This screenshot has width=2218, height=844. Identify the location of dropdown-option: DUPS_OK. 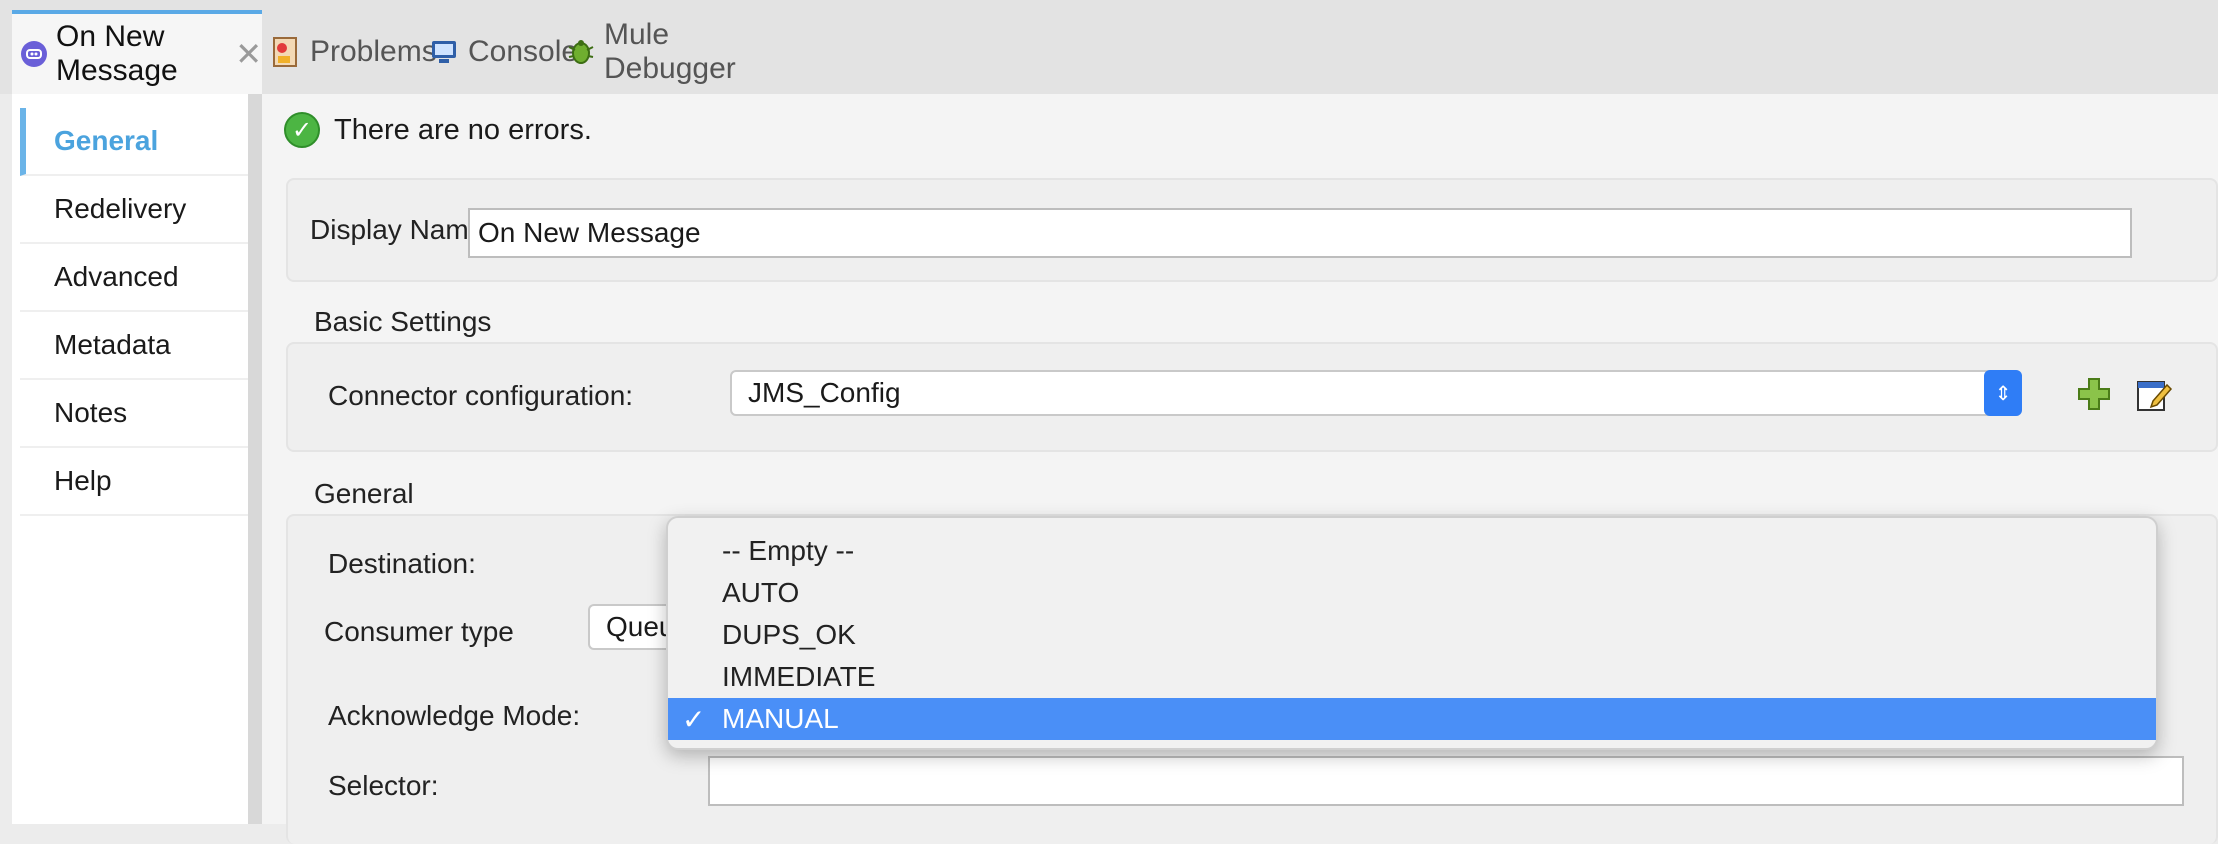
(1412, 635).